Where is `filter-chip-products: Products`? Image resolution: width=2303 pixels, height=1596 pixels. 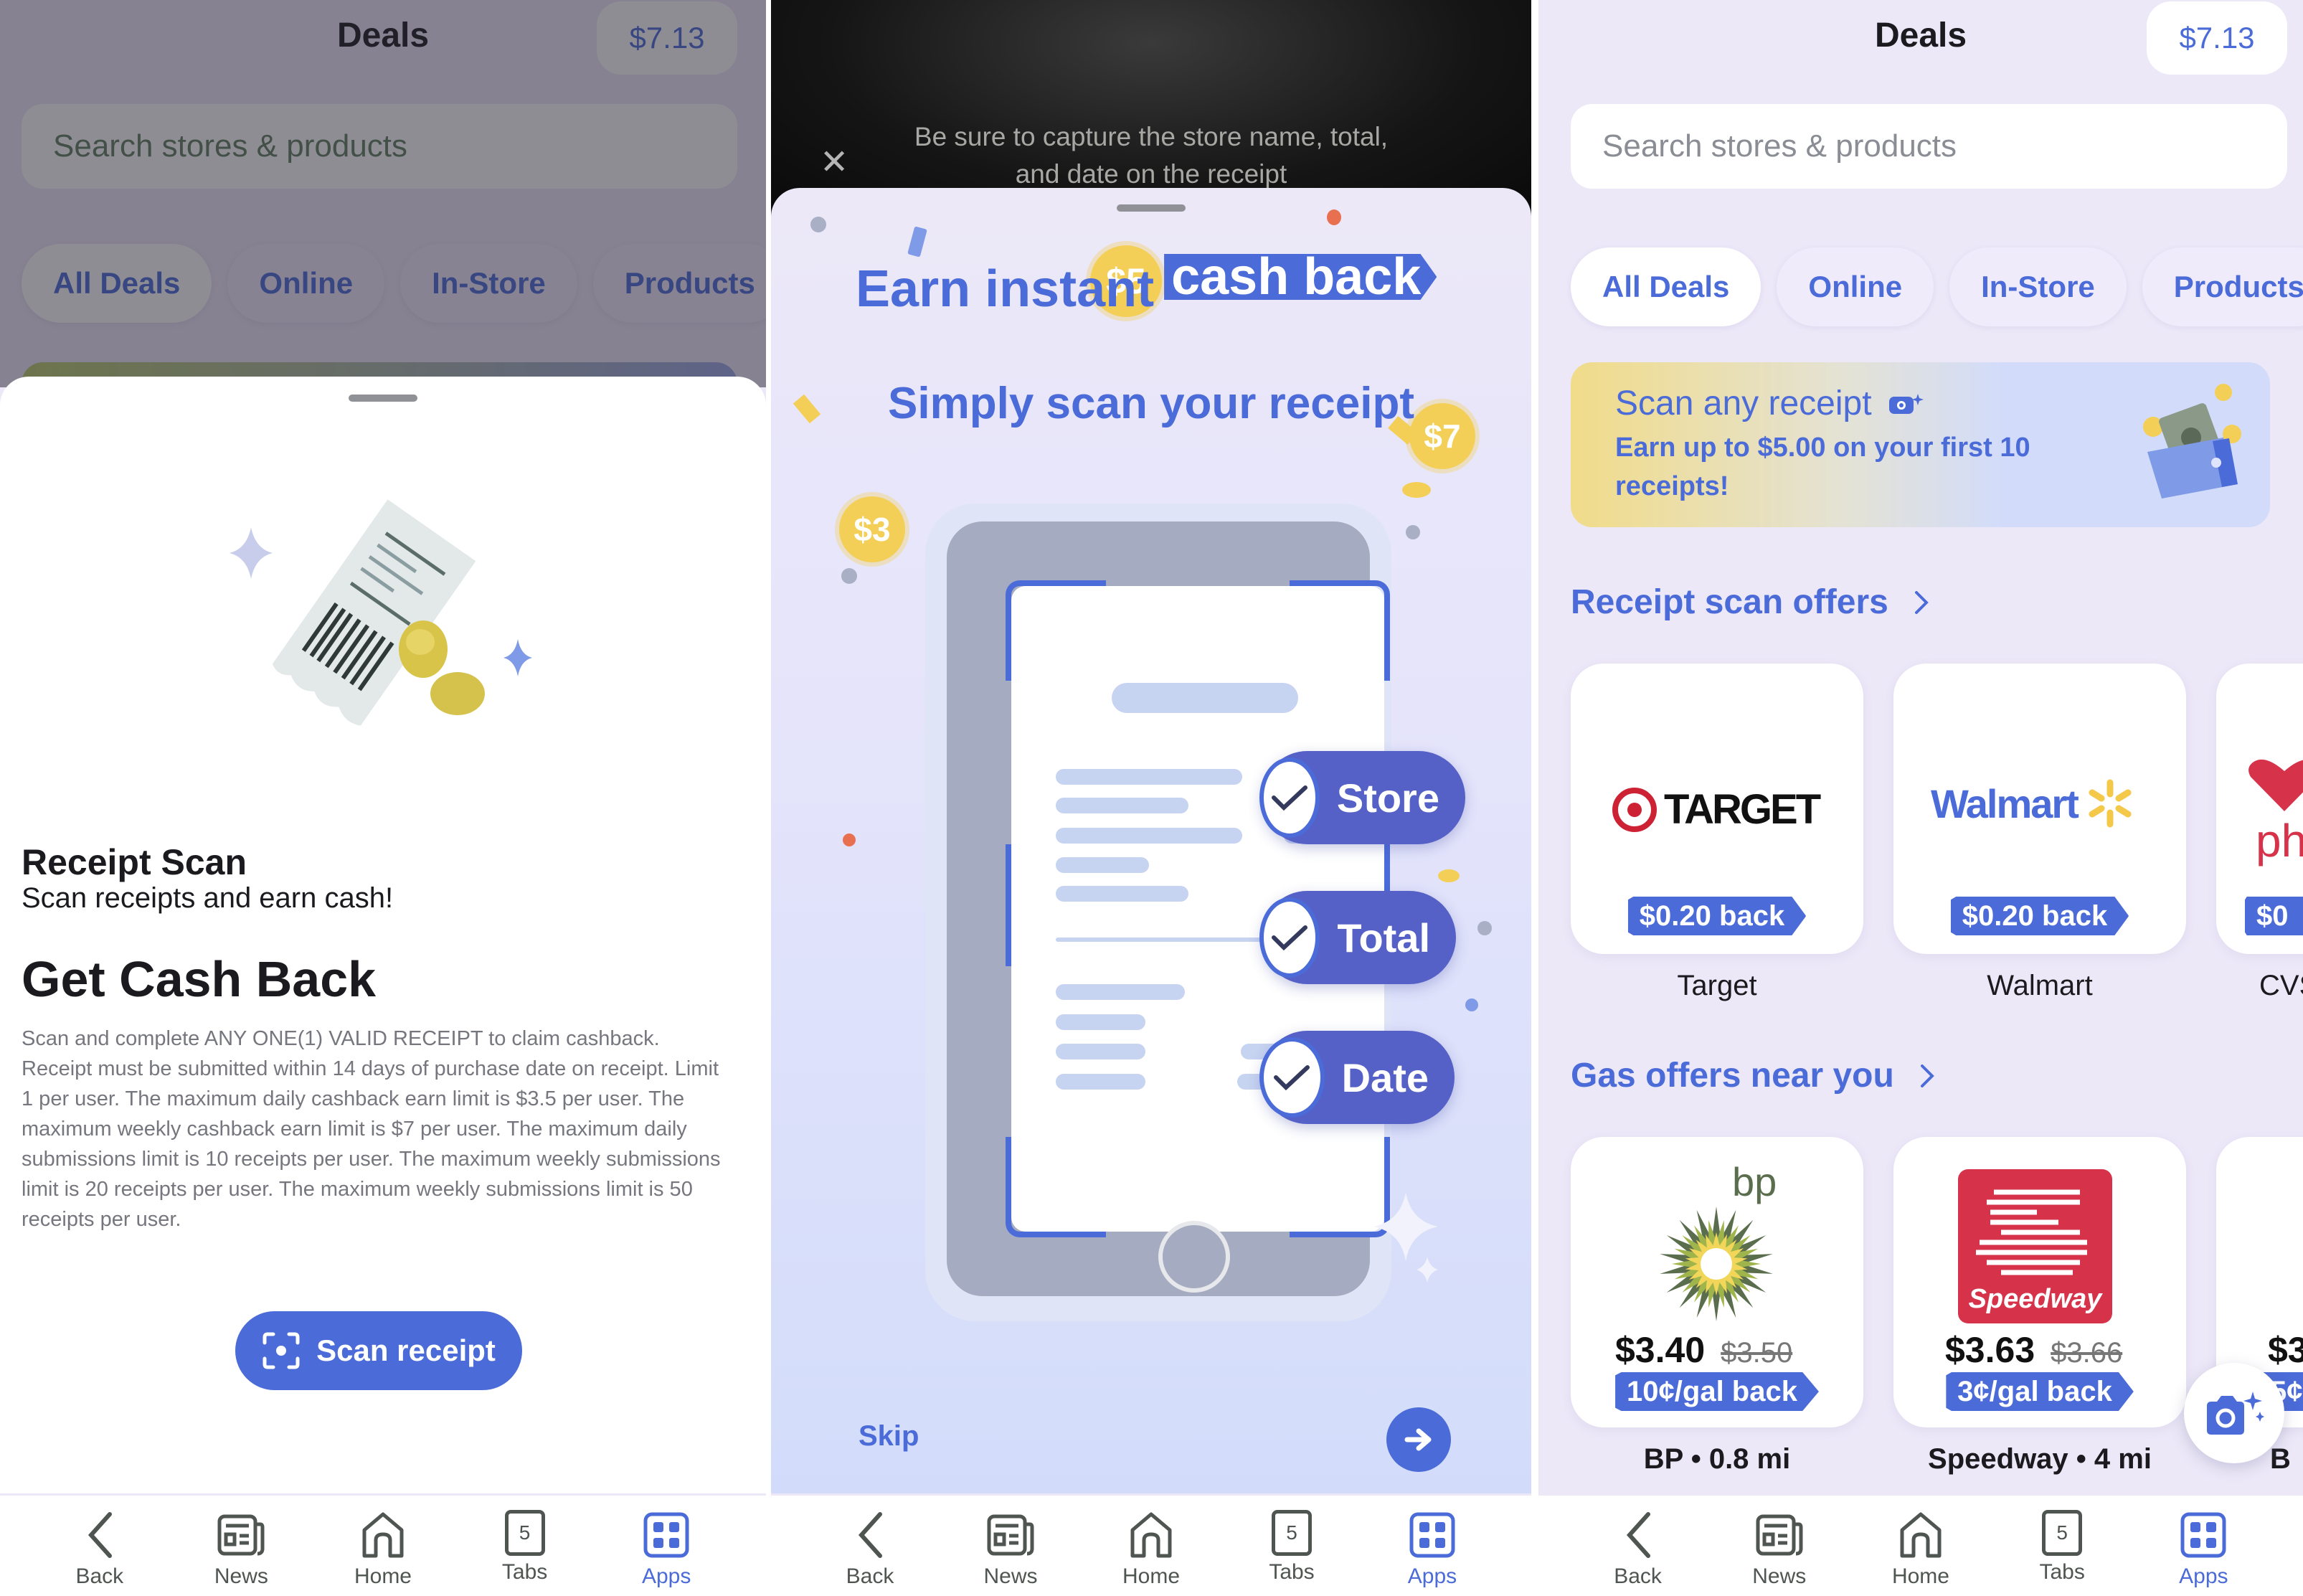 filter-chip-products: Products is located at coordinates (2222, 286).